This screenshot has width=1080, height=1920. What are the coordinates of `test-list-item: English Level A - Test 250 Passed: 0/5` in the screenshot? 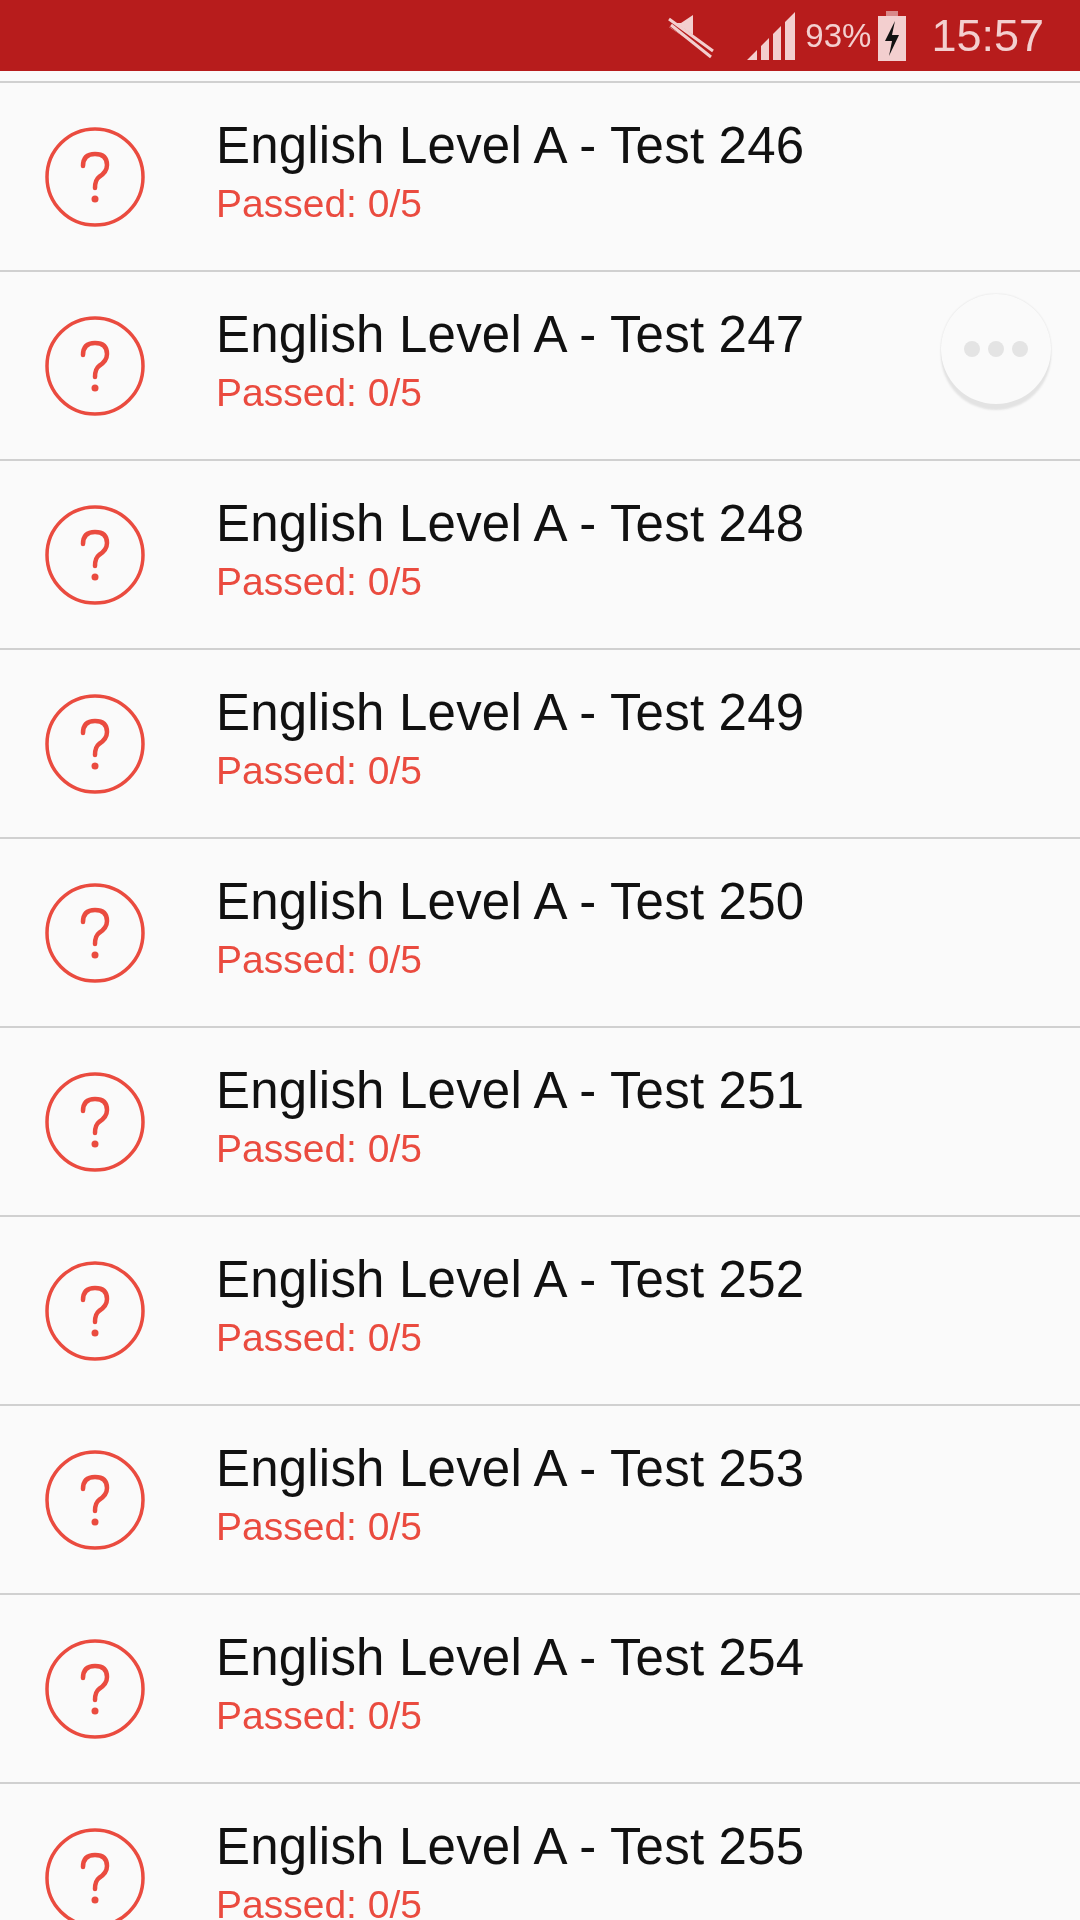 It's located at (540, 932).